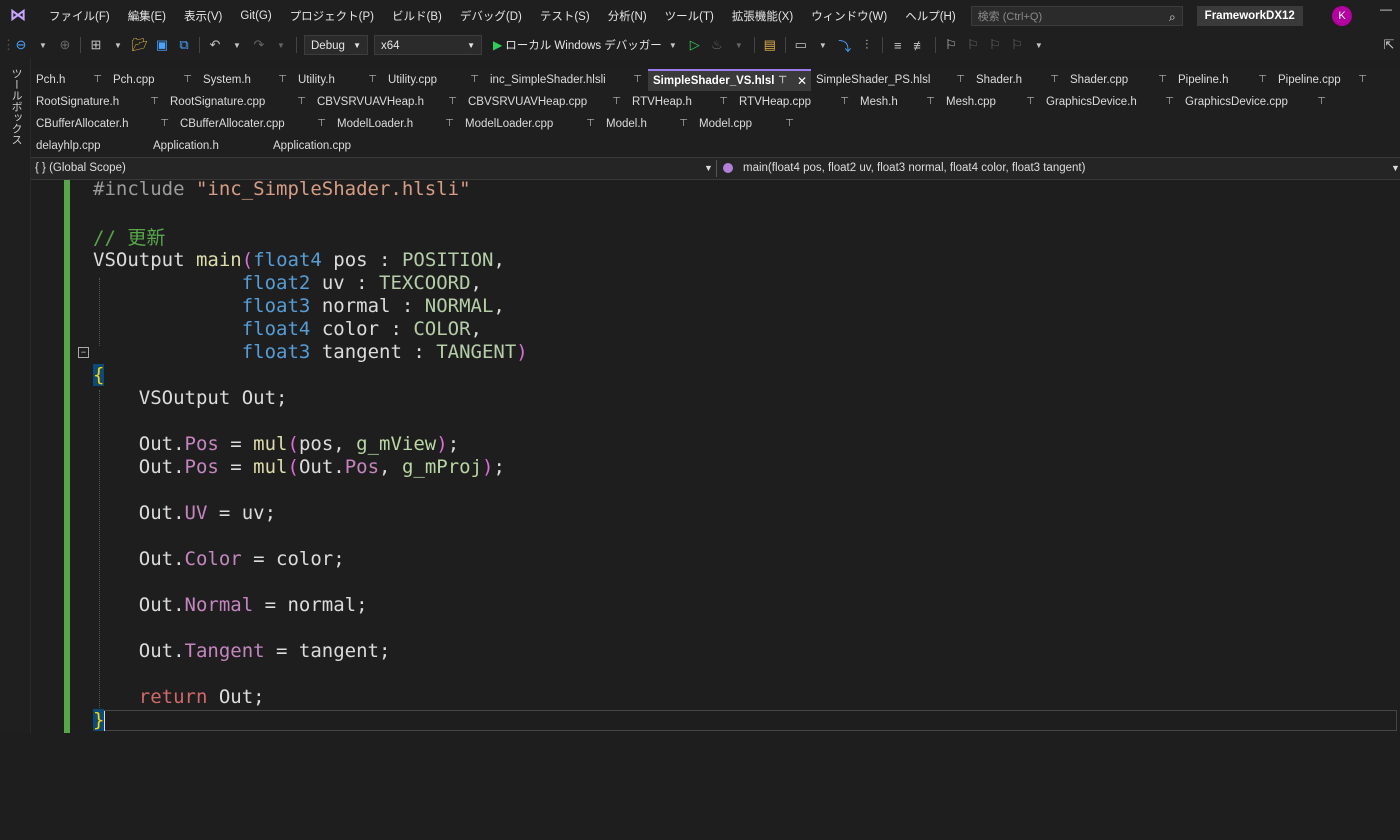 The image size is (1400, 840). What do you see at coordinates (65, 45) in the screenshot?
I see `forward-icon: ⊕` at bounding box center [65, 45].